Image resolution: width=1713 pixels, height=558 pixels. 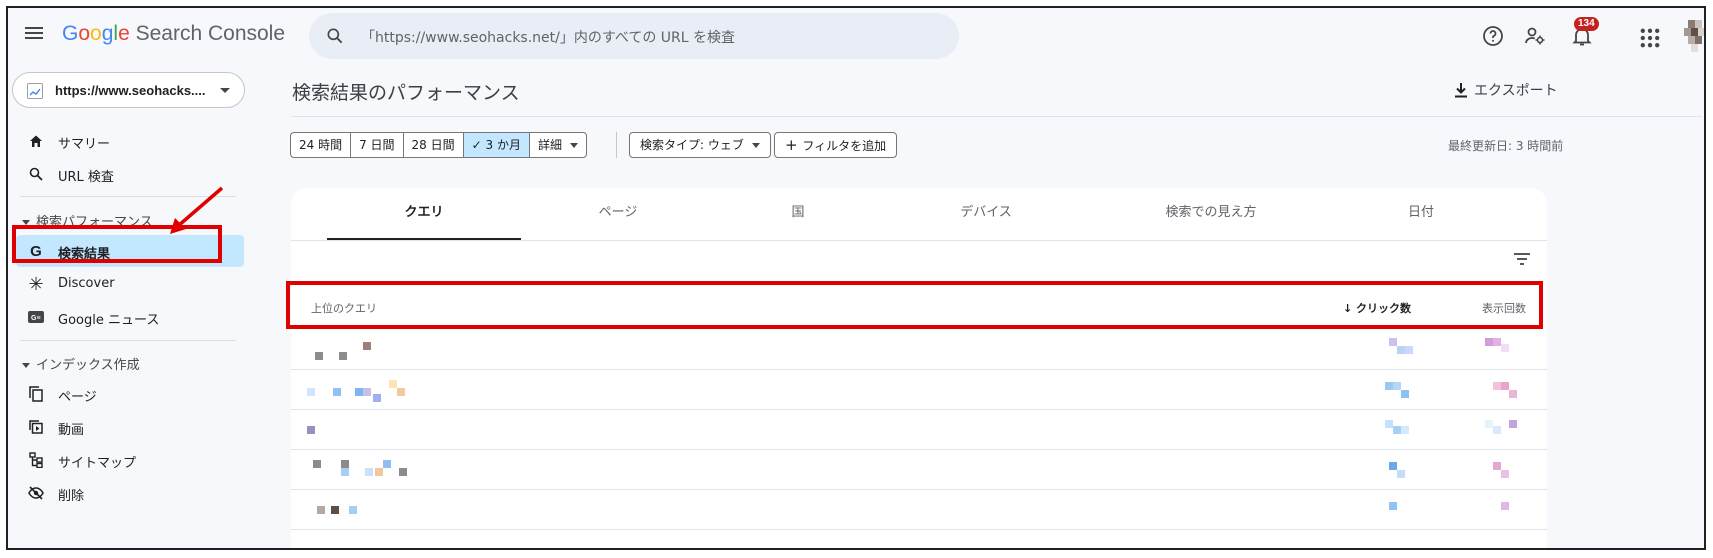 What do you see at coordinates (124, 33) in the screenshot?
I see `logo-letter: e` at bounding box center [124, 33].